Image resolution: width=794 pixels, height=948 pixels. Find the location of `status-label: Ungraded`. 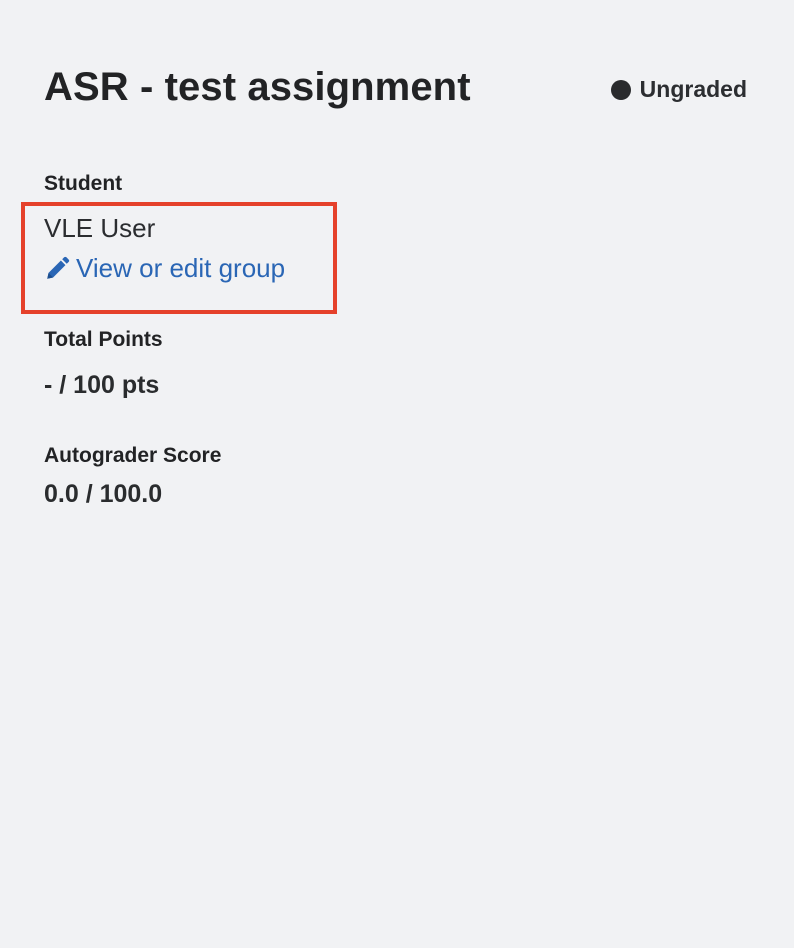

status-label: Ungraded is located at coordinates (693, 89).